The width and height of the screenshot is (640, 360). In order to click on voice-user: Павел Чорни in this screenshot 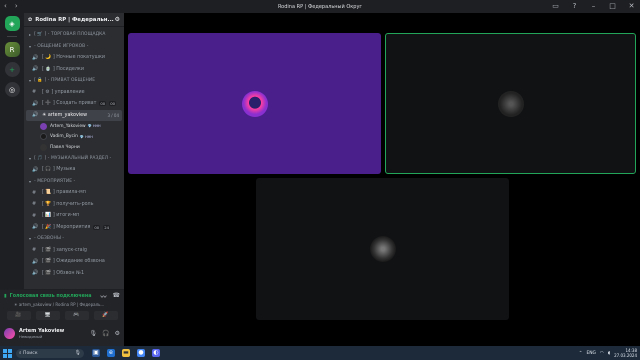, I will do `click(75, 147)`.